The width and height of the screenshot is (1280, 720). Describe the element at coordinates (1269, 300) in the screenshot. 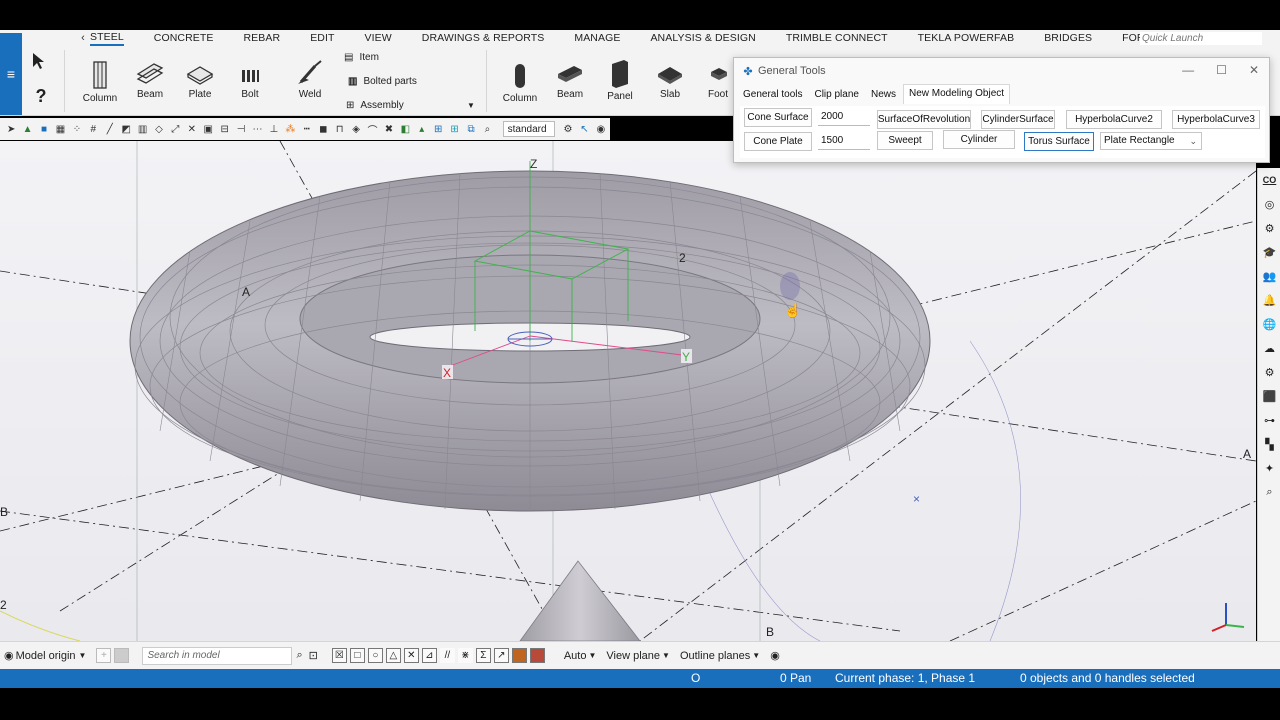

I see `side-bell-icon: 🔔` at that location.